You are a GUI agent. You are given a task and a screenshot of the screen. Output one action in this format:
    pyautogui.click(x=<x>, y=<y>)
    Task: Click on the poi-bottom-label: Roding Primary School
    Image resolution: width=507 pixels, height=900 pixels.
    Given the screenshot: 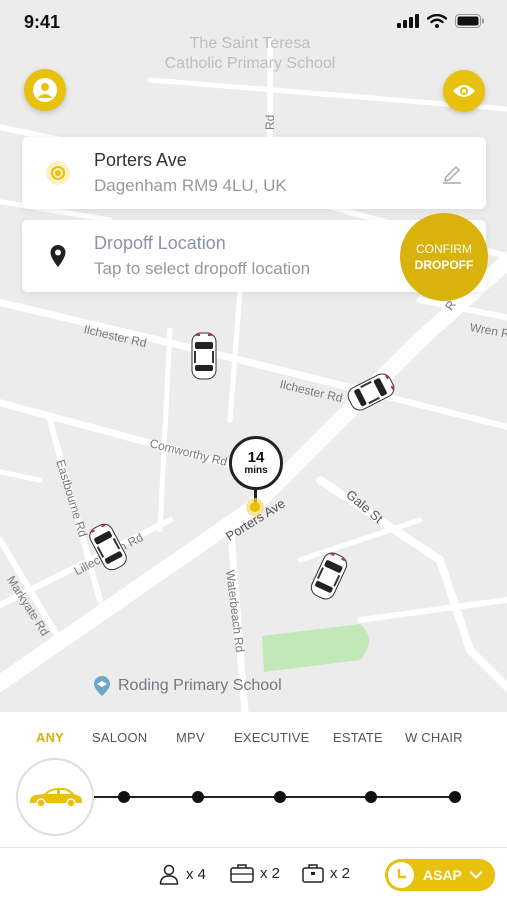 What is the action you would take?
    pyautogui.click(x=200, y=685)
    